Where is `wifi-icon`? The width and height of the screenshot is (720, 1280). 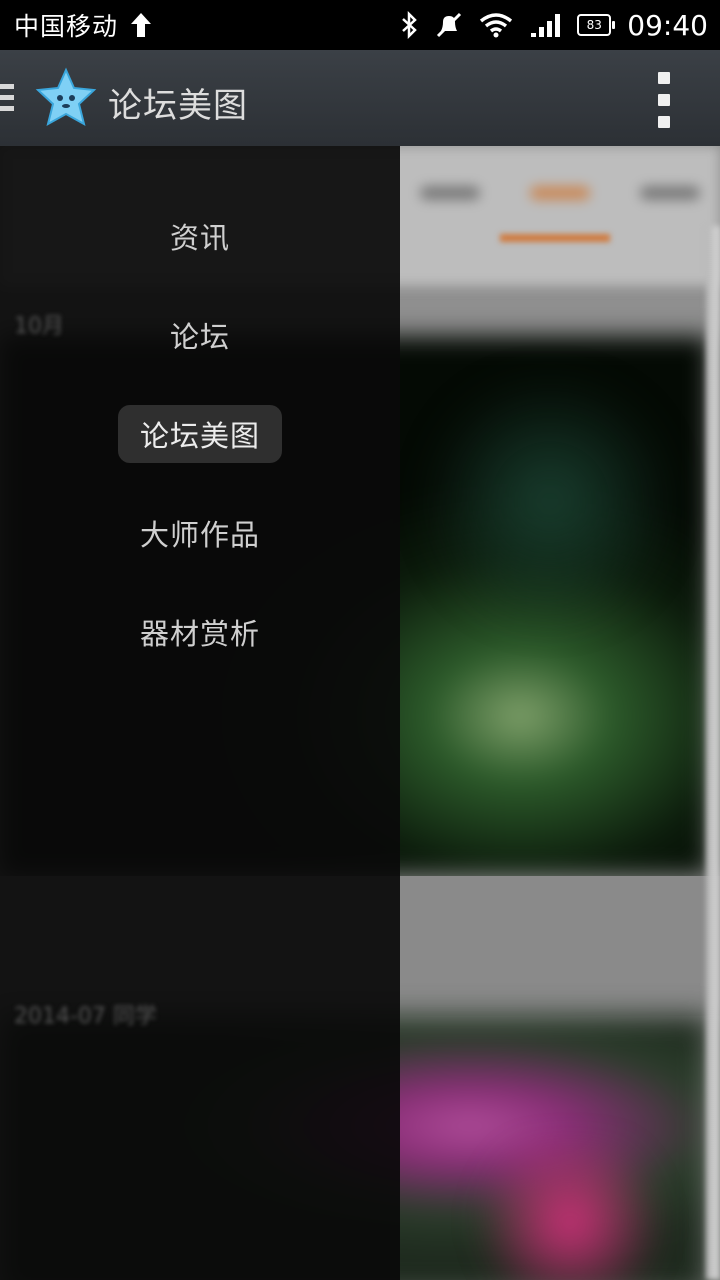
wifi-icon is located at coordinates (496, 25).